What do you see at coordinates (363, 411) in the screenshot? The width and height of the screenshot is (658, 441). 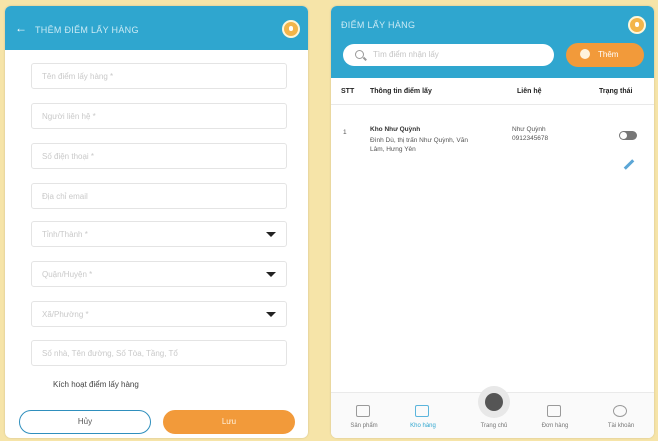 I see `product-icon` at bounding box center [363, 411].